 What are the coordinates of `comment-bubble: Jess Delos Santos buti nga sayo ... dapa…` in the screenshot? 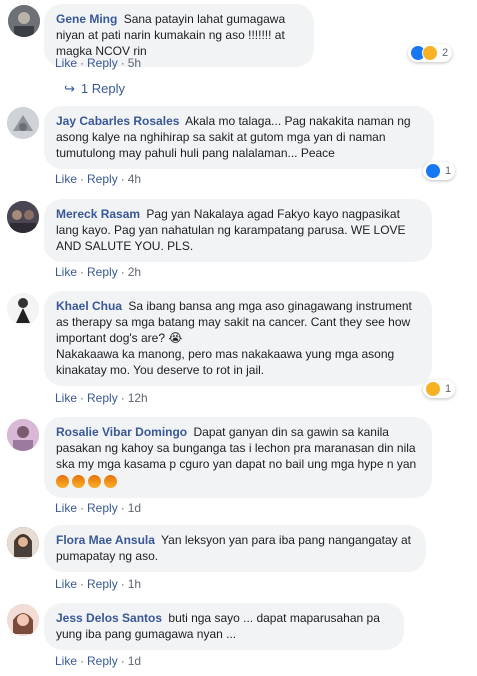 It's located at (224, 626).